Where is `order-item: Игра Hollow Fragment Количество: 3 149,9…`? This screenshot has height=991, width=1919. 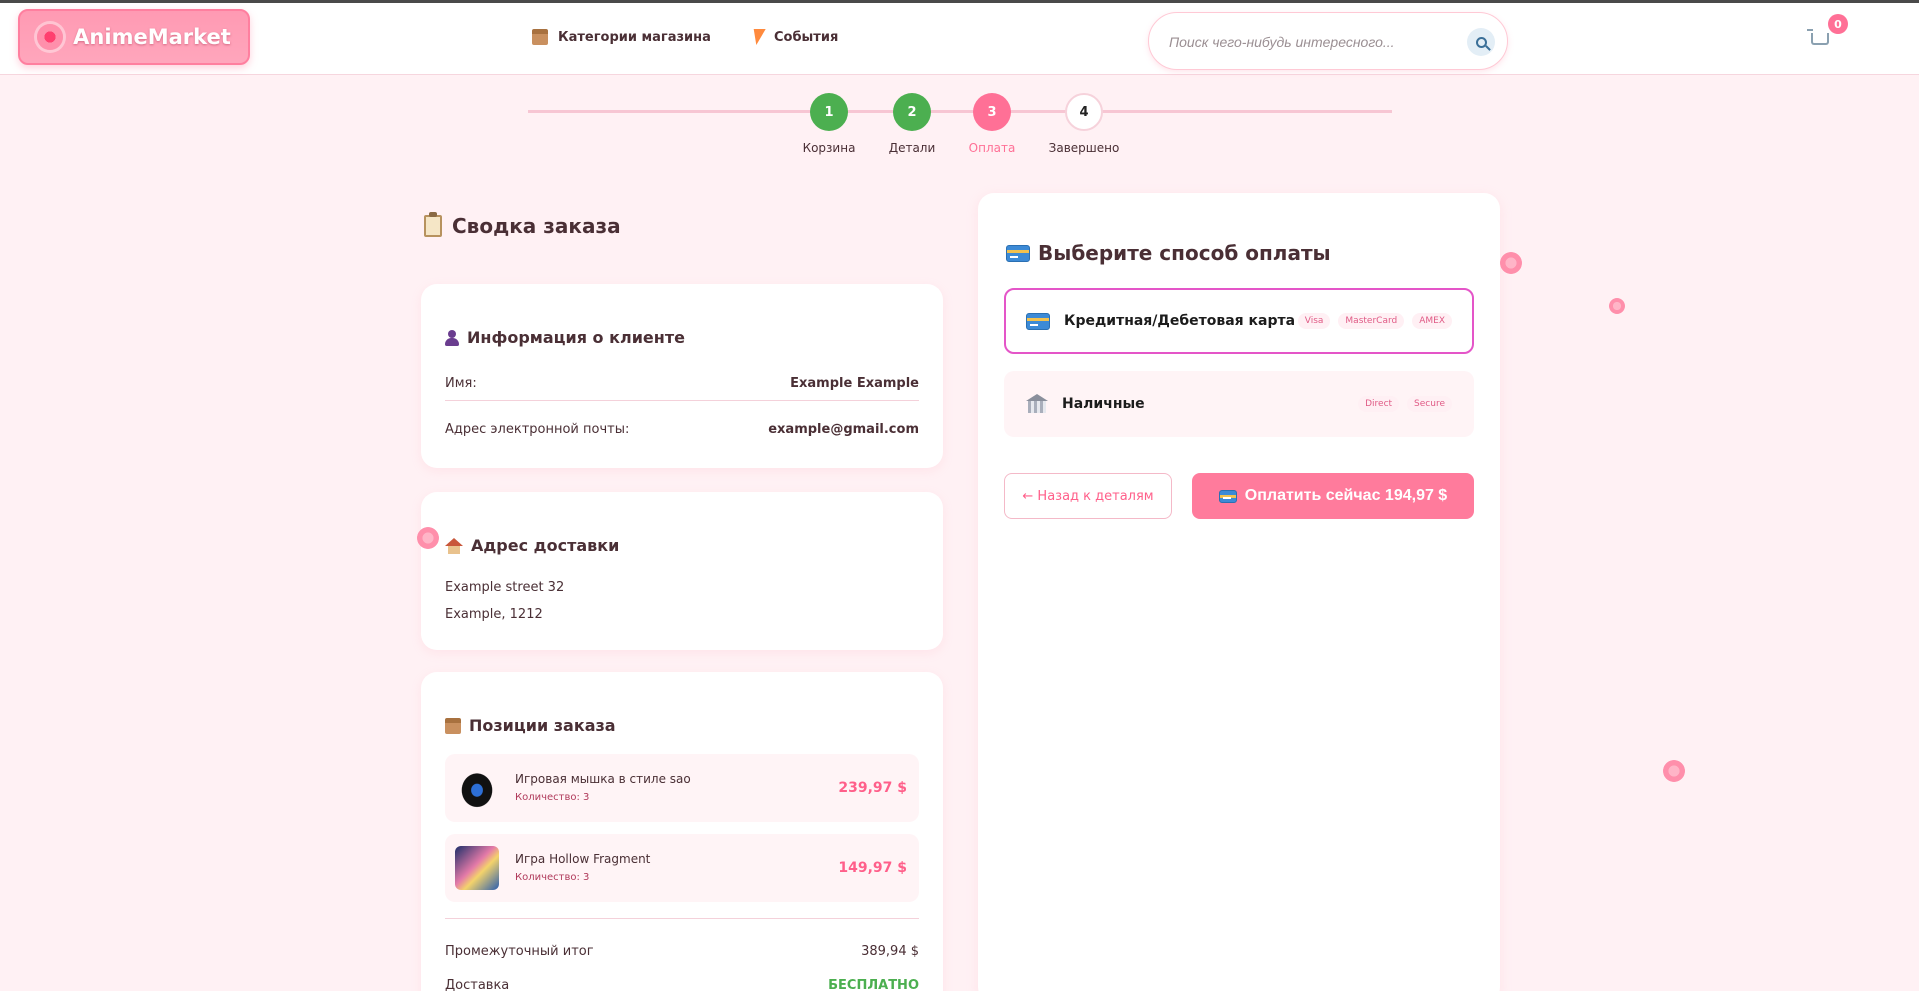 order-item: Игра Hollow Fragment Количество: 3 149,9… is located at coordinates (682, 868).